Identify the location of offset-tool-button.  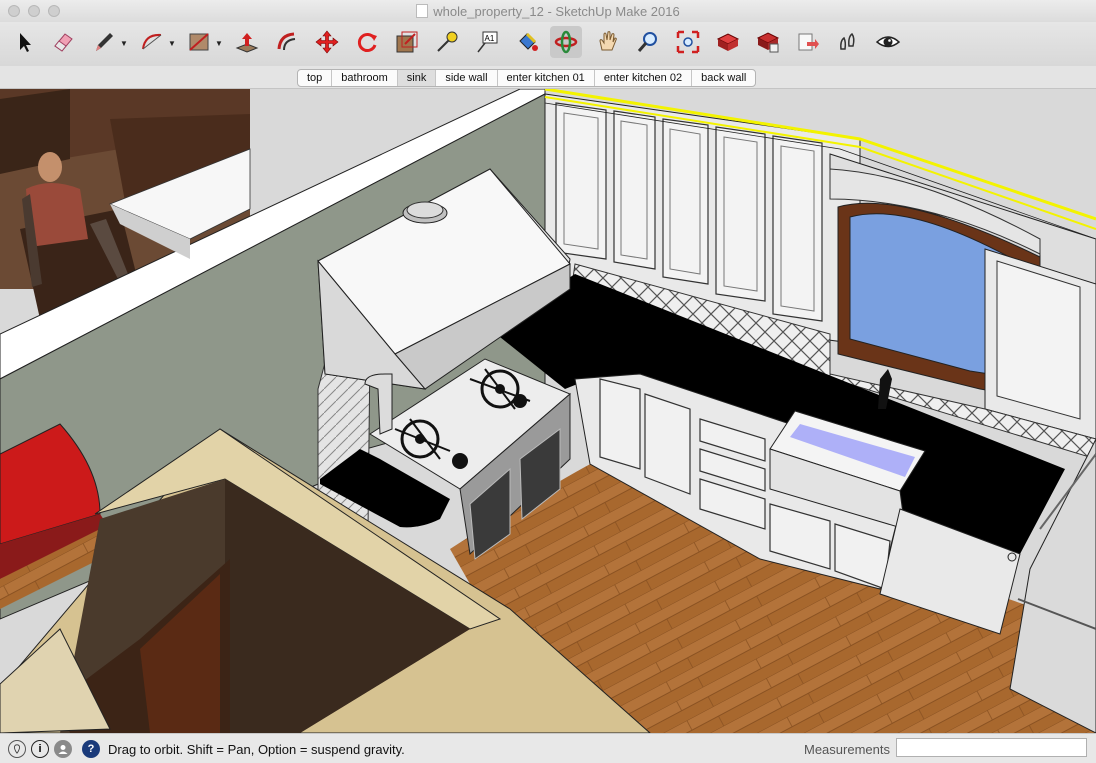
(287, 42).